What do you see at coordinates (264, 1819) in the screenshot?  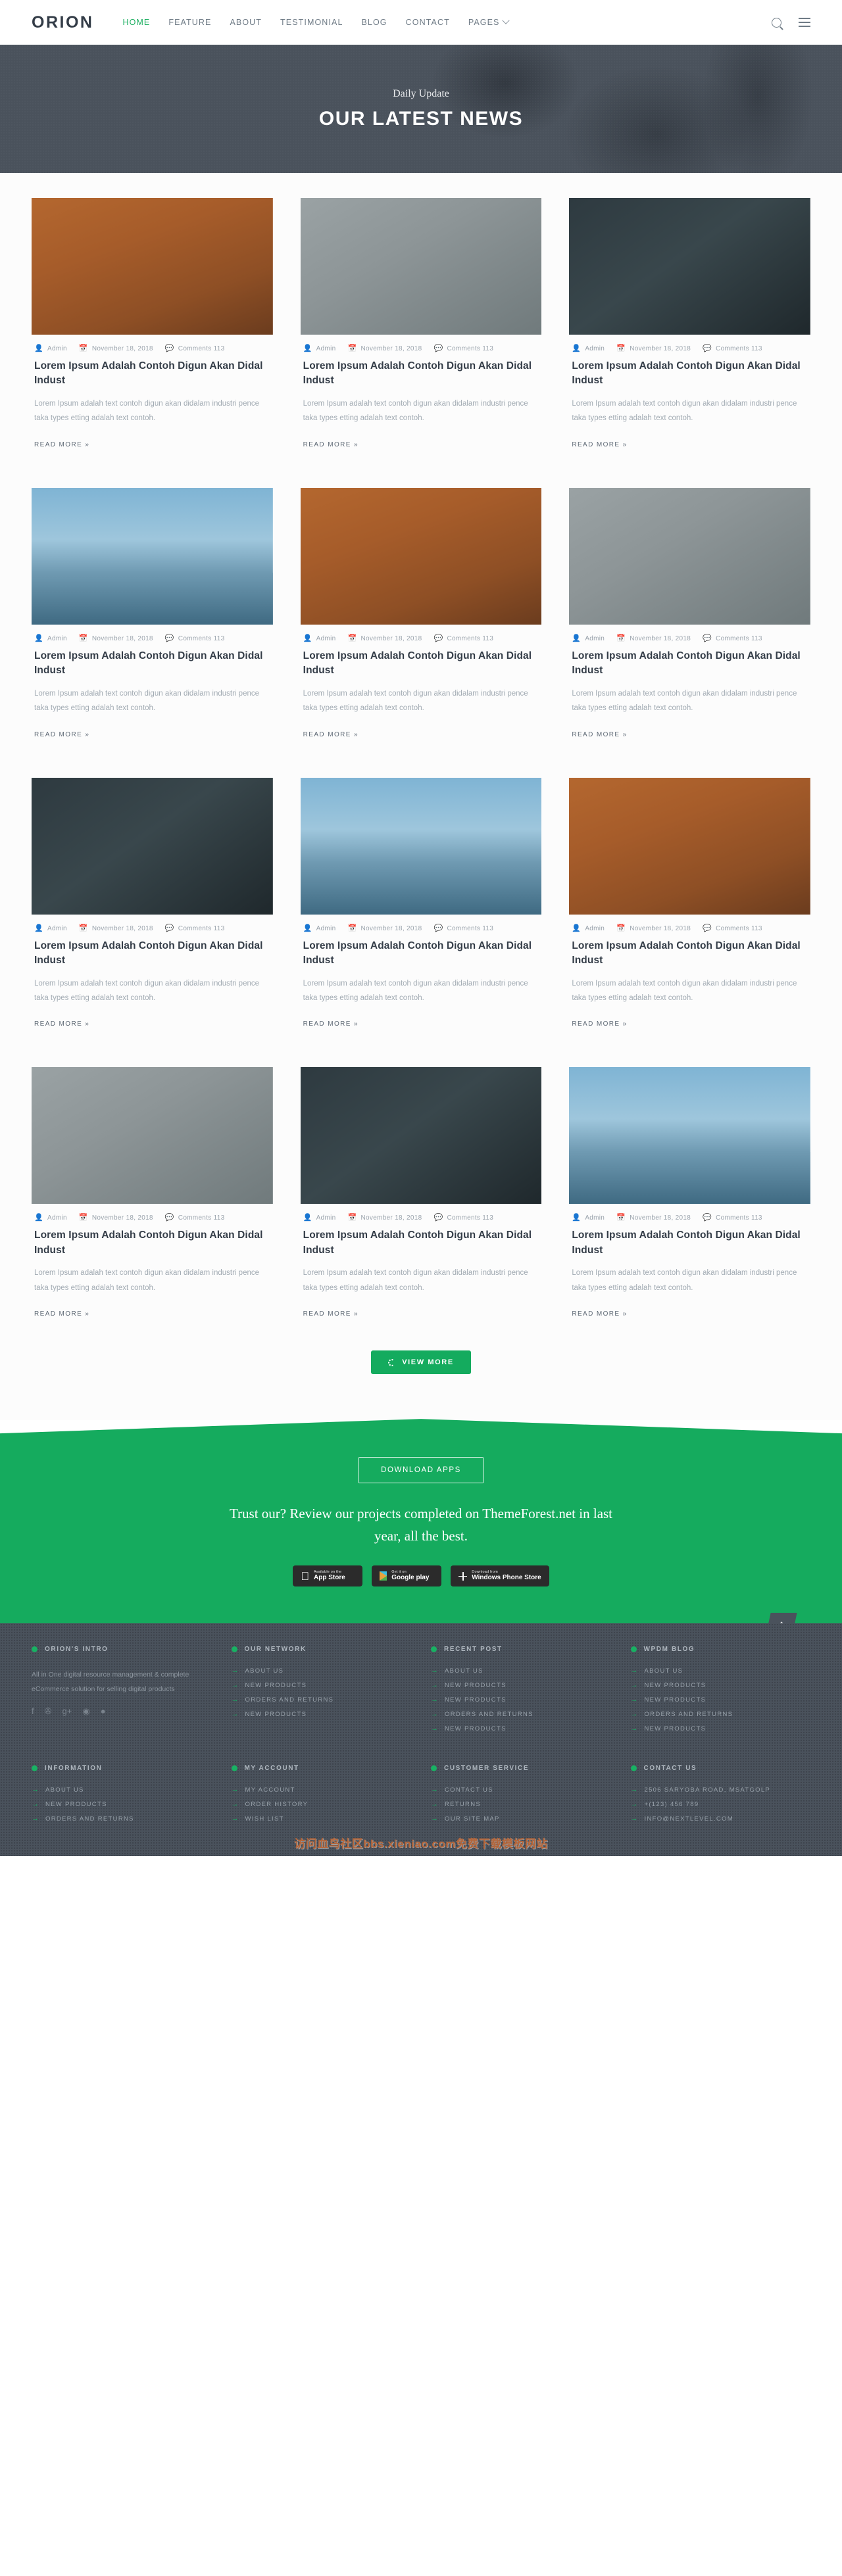 I see `footer-link: WISH LIST` at bounding box center [264, 1819].